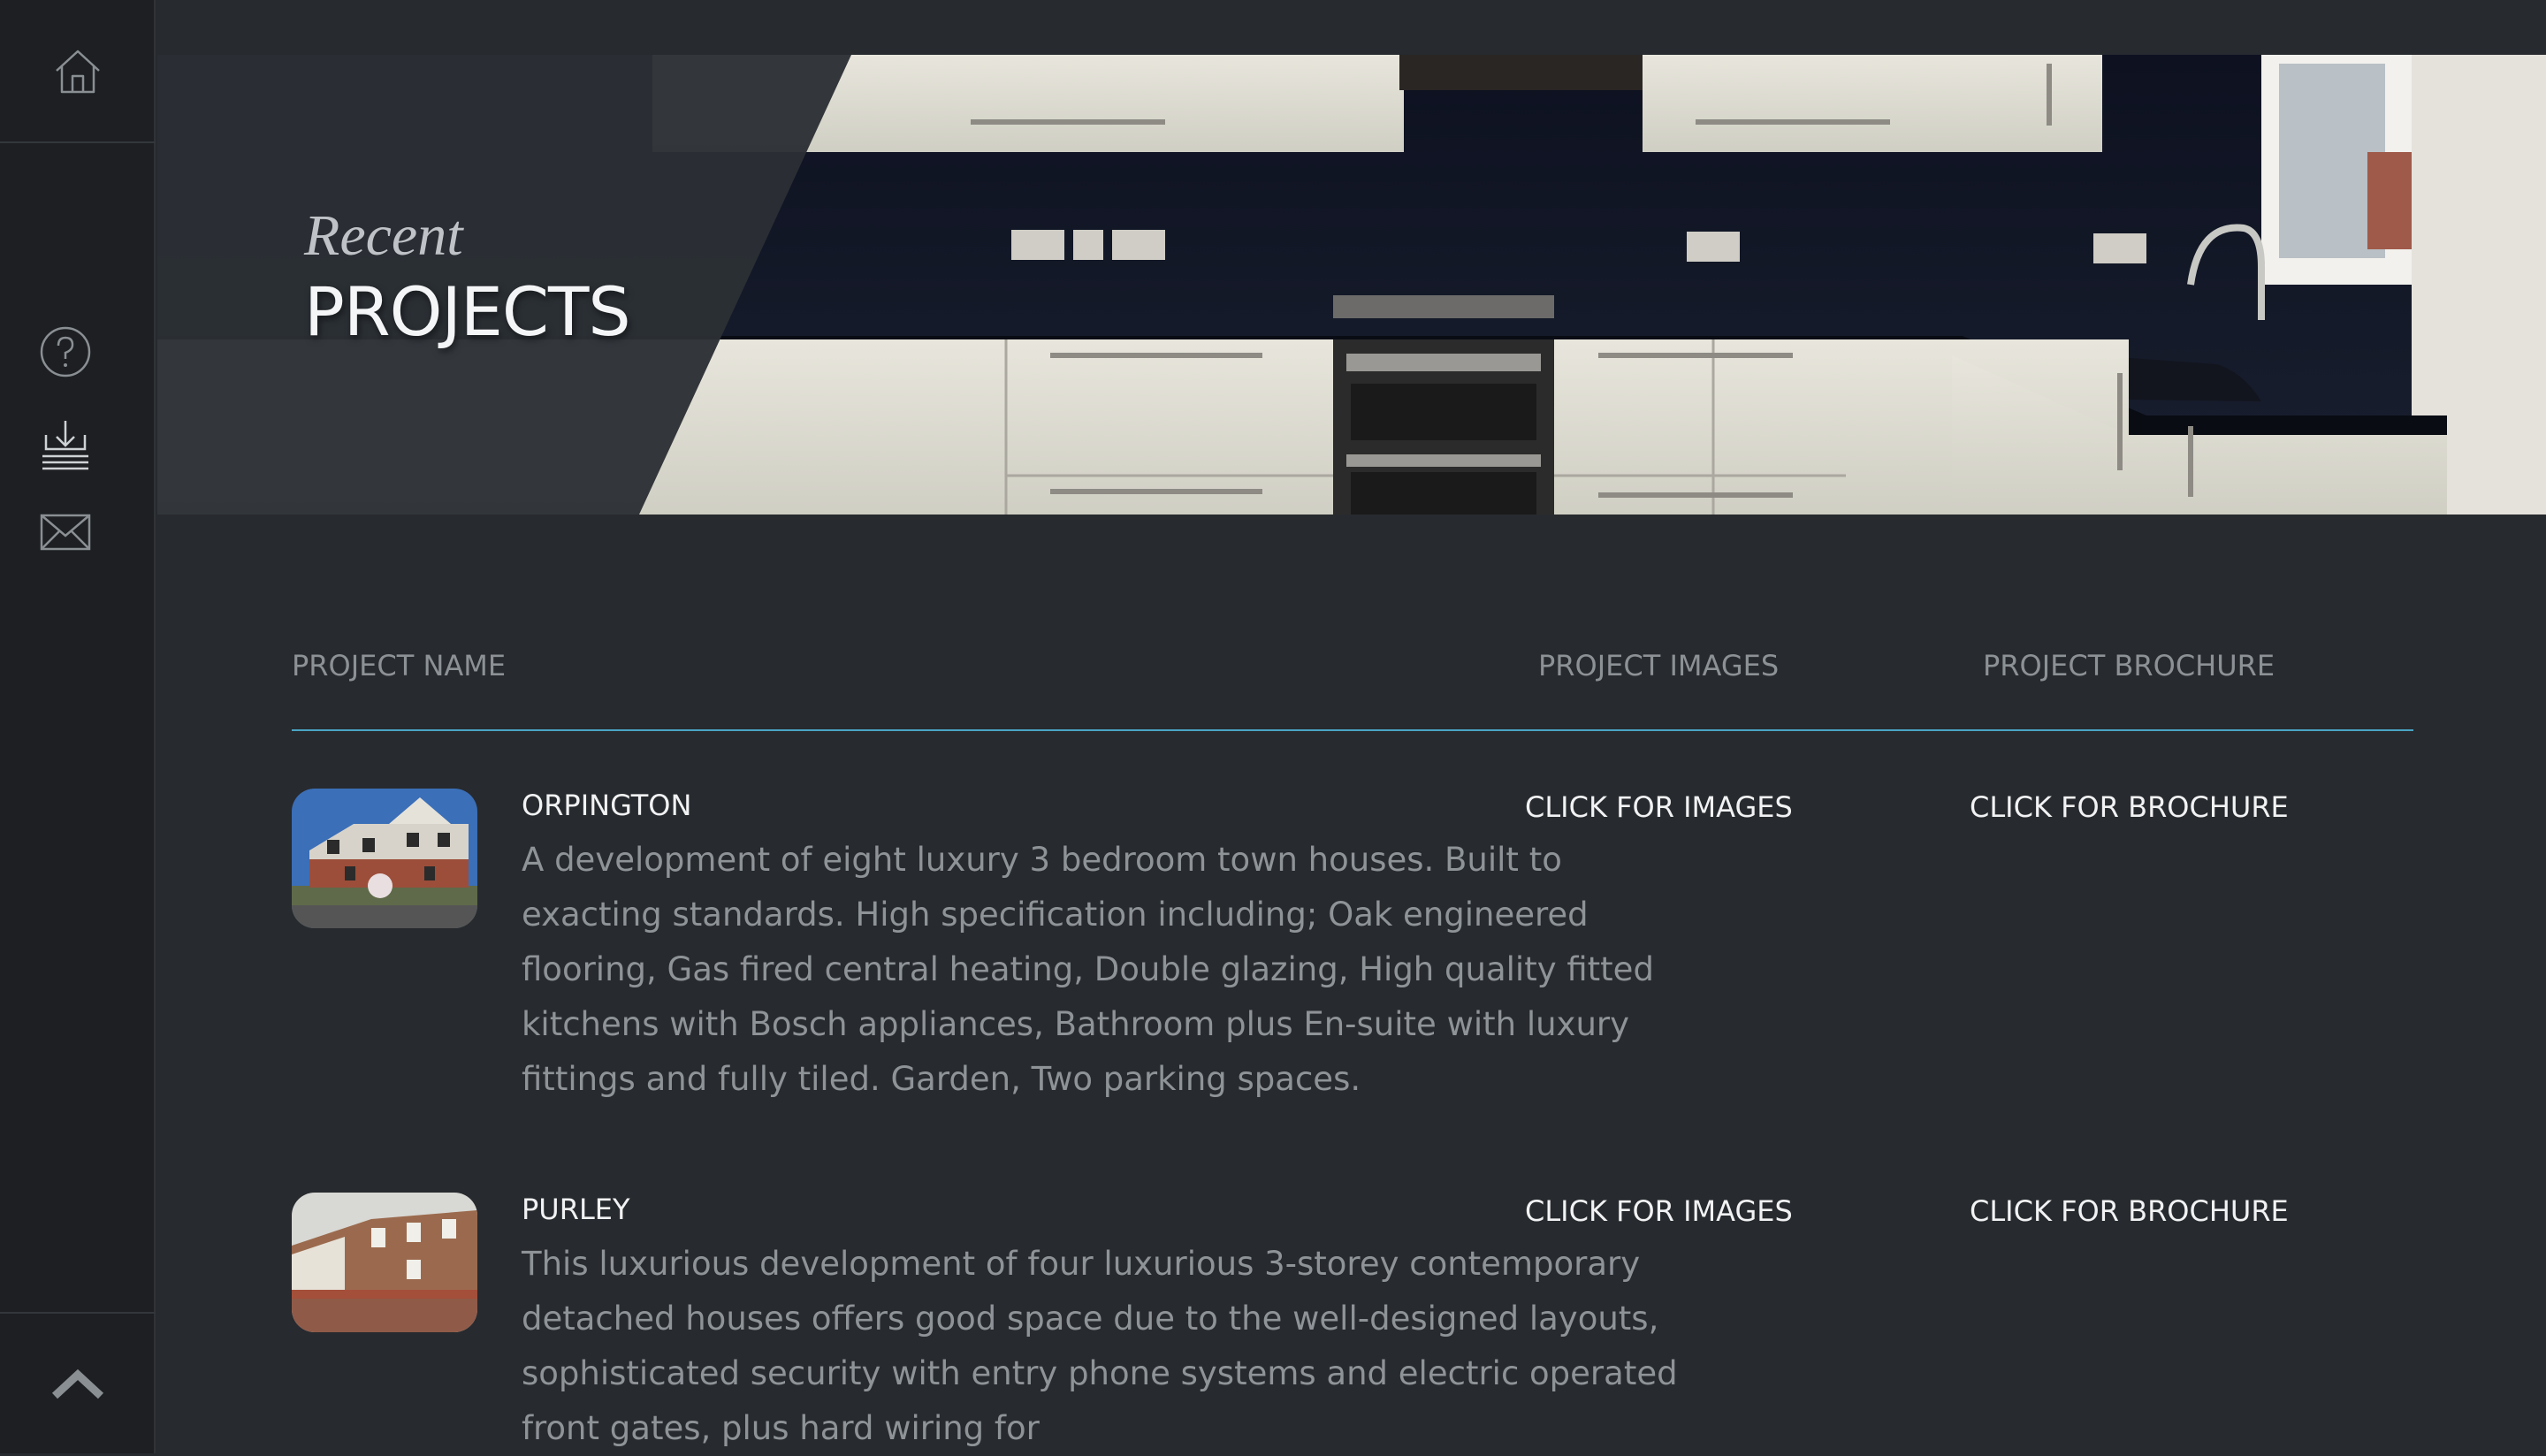 This screenshot has height=1456, width=2546. I want to click on home-icon, so click(78, 72).